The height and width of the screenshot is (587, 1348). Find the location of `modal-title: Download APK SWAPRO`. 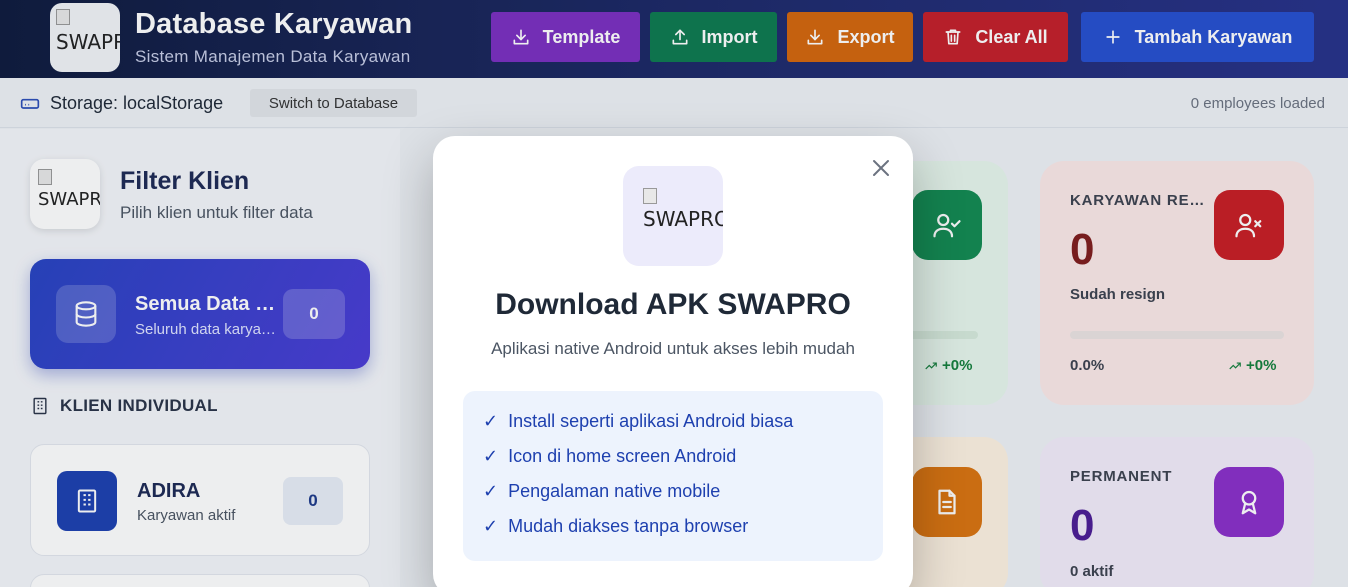

modal-title: Download APK SWAPRO is located at coordinates (673, 304).